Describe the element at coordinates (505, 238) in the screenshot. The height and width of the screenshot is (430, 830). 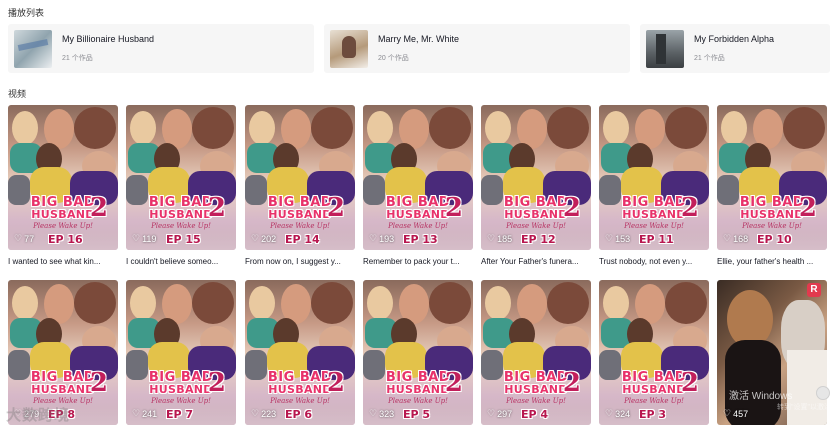
I see `like-count-value: 185` at that location.